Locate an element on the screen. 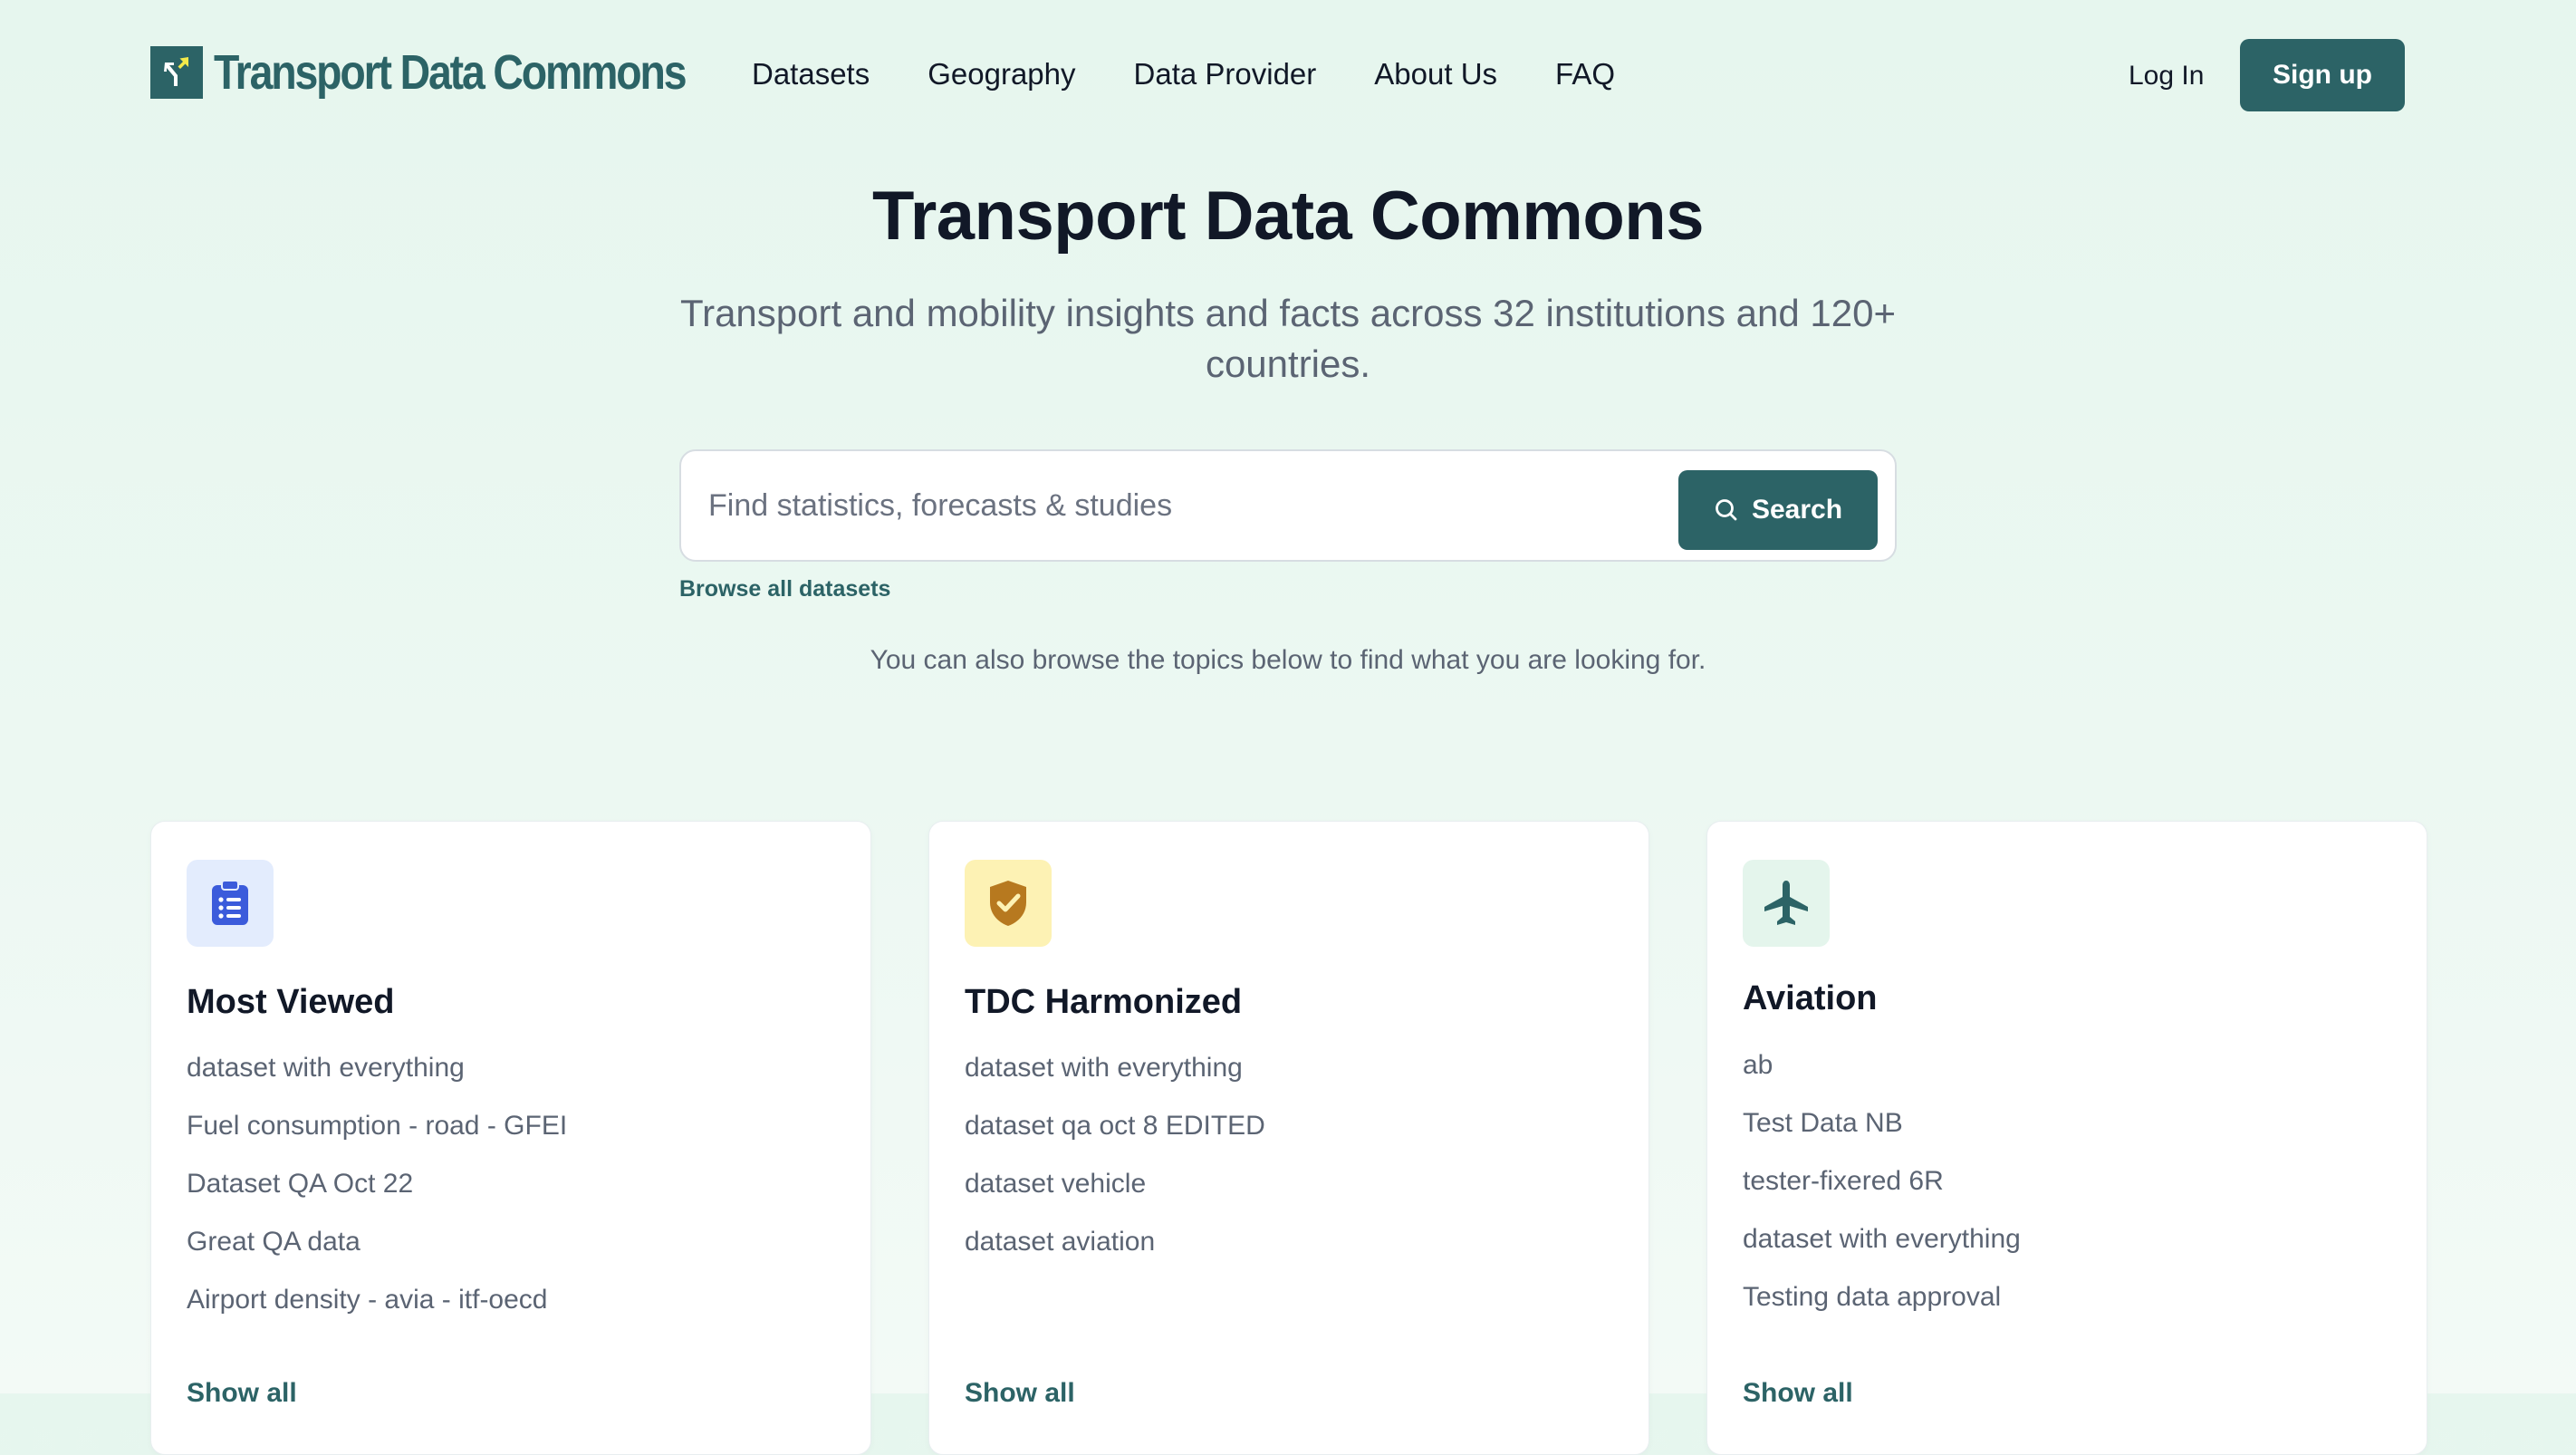 This screenshot has width=2576, height=1455. nav-item-faq: FAQ is located at coordinates (1585, 74).